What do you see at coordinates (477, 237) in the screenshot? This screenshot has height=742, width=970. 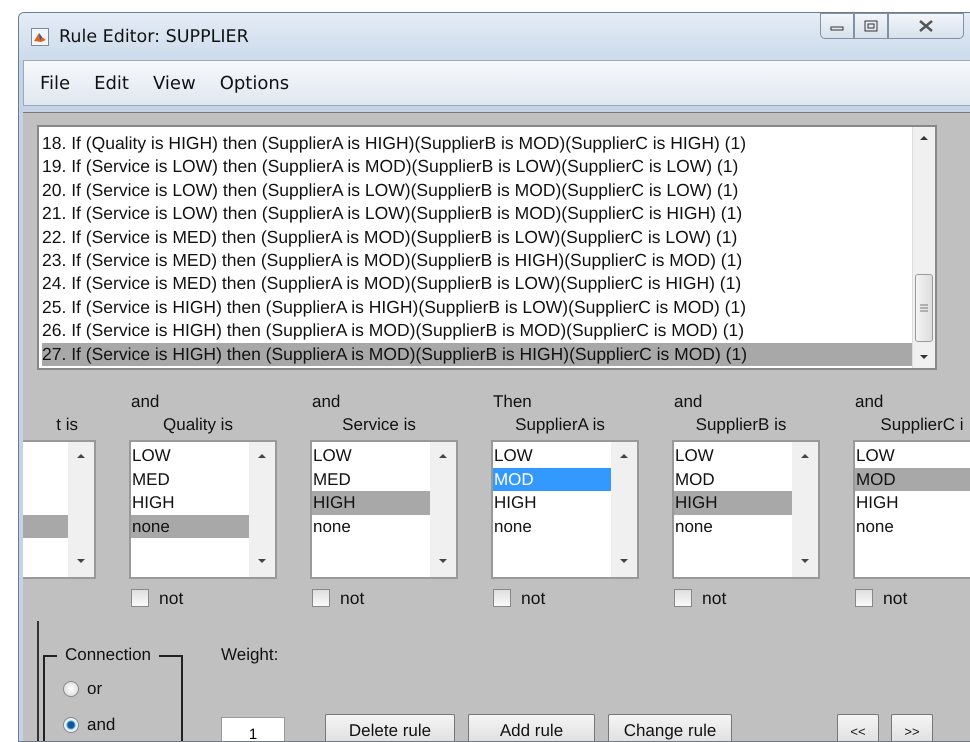 I see `rule-row: 22. If (Service is MED) then (SupplierA is MOD)(SupplierB is LOW)(SupplierC is LOW) (1)` at bounding box center [477, 237].